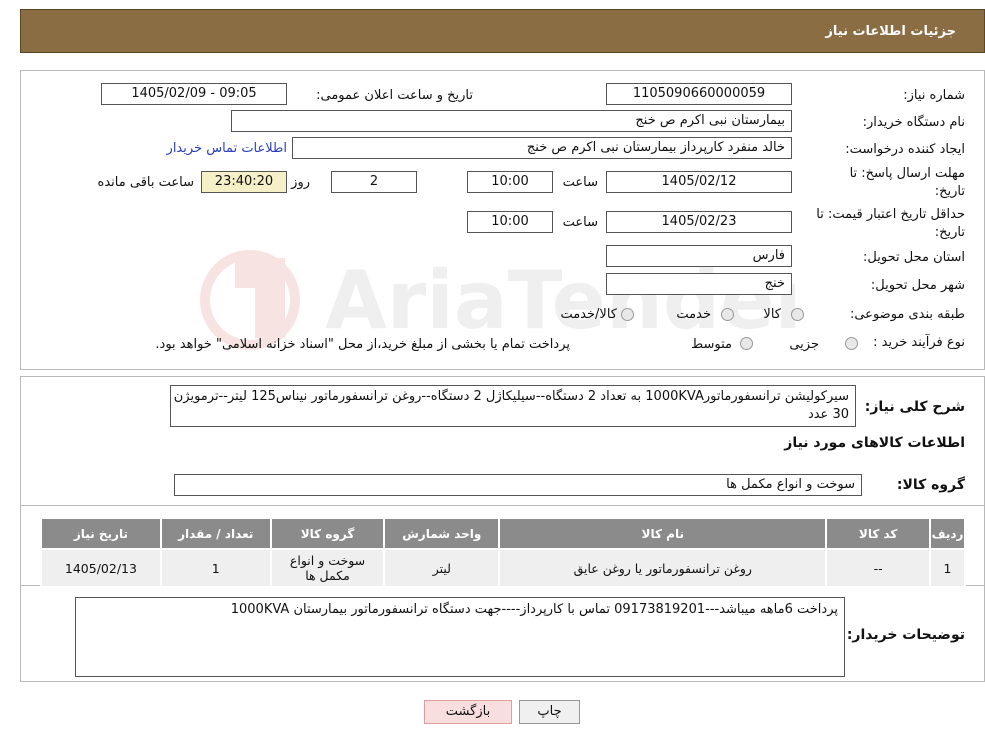  I want to click on buyer-label: نام دستگاه خریدار:, so click(913, 122).